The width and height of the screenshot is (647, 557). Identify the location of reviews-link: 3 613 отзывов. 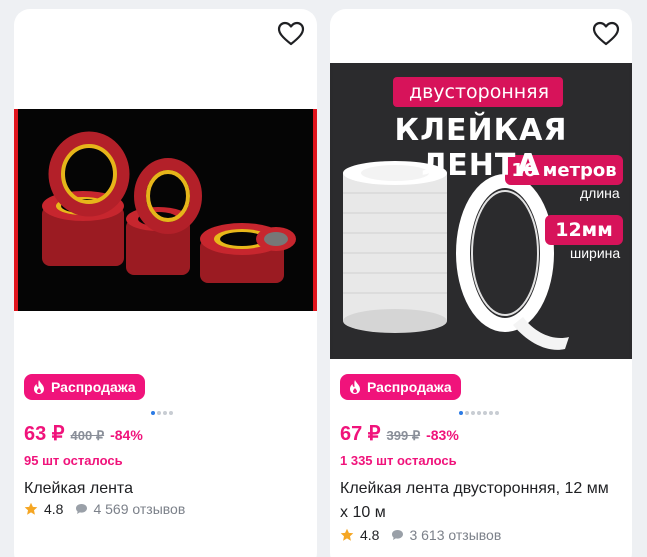
(446, 535).